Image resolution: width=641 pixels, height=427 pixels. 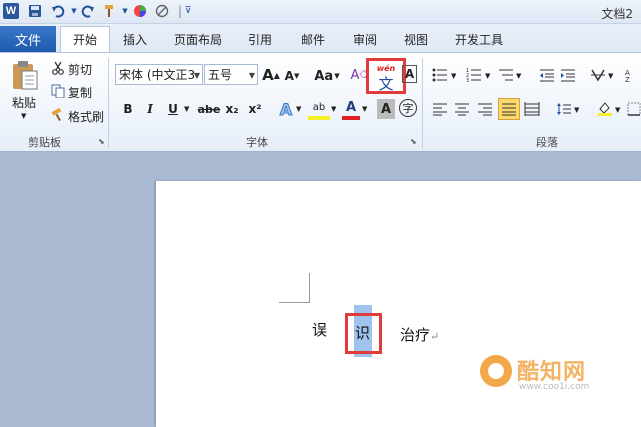 What do you see at coordinates (453, 76) in the screenshot?
I see `bullets-dropdown-icon: ▼` at bounding box center [453, 76].